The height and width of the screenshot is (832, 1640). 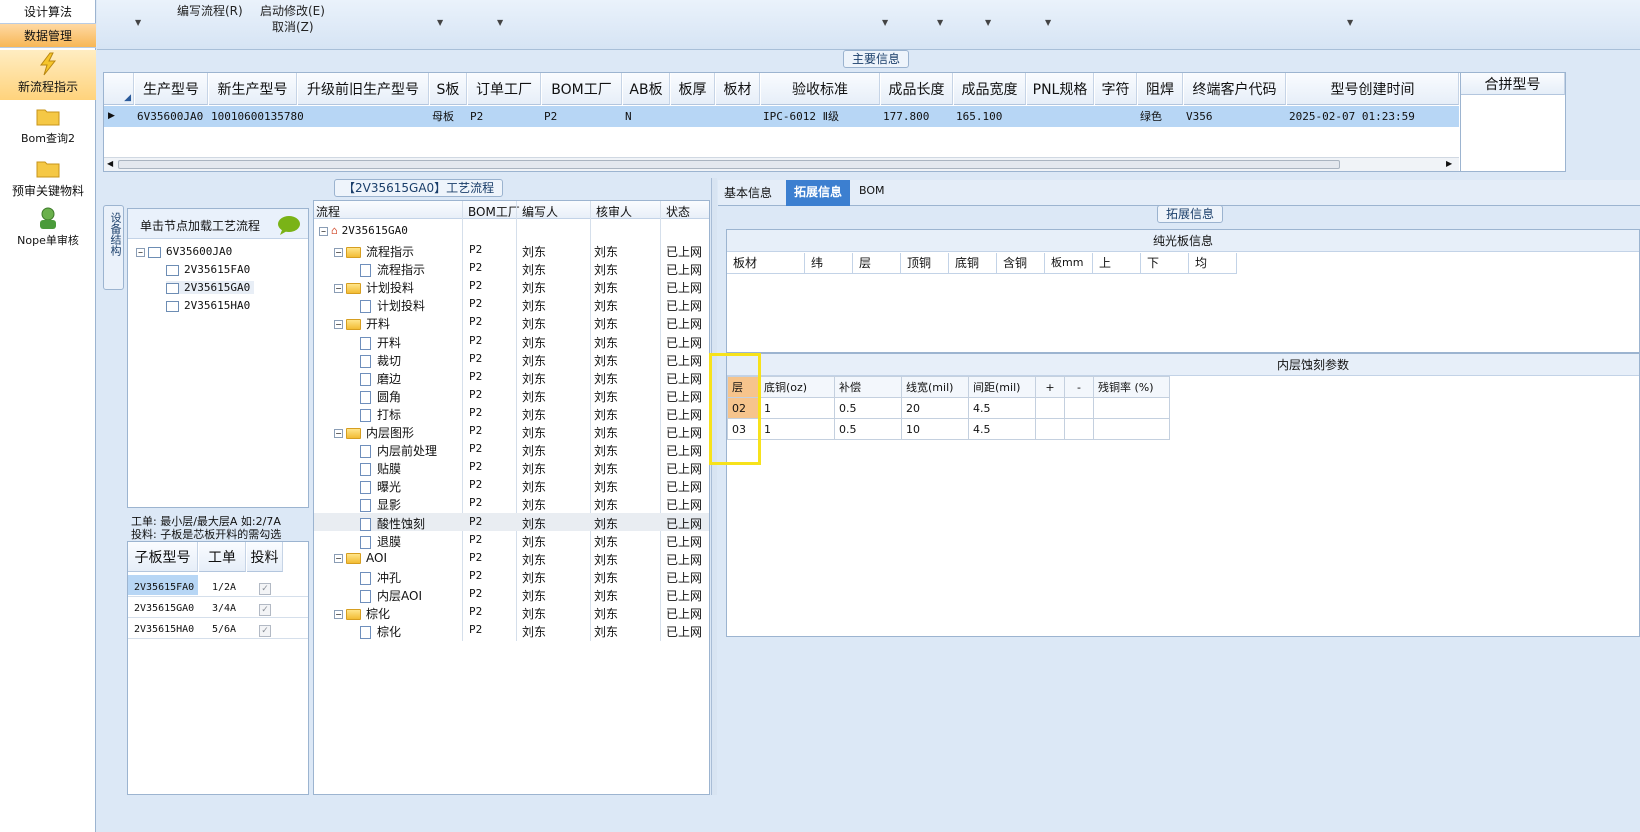 What do you see at coordinates (935, 408) in the screenshot?
I see `cell: 20` at bounding box center [935, 408].